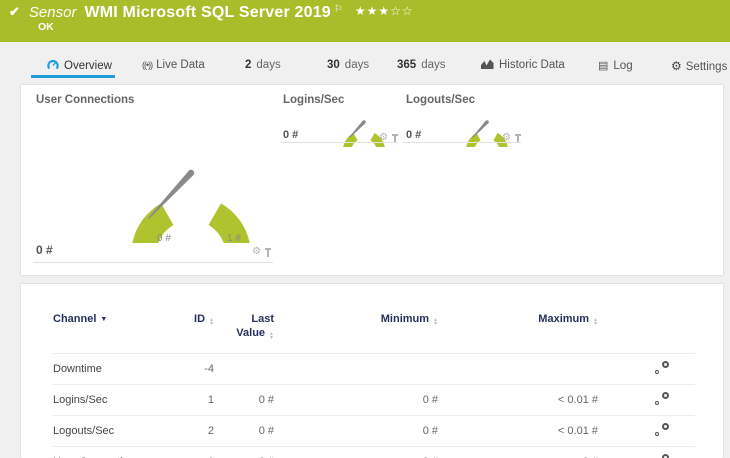  What do you see at coordinates (244, 369) in the screenshot?
I see `channel-last-value` at bounding box center [244, 369].